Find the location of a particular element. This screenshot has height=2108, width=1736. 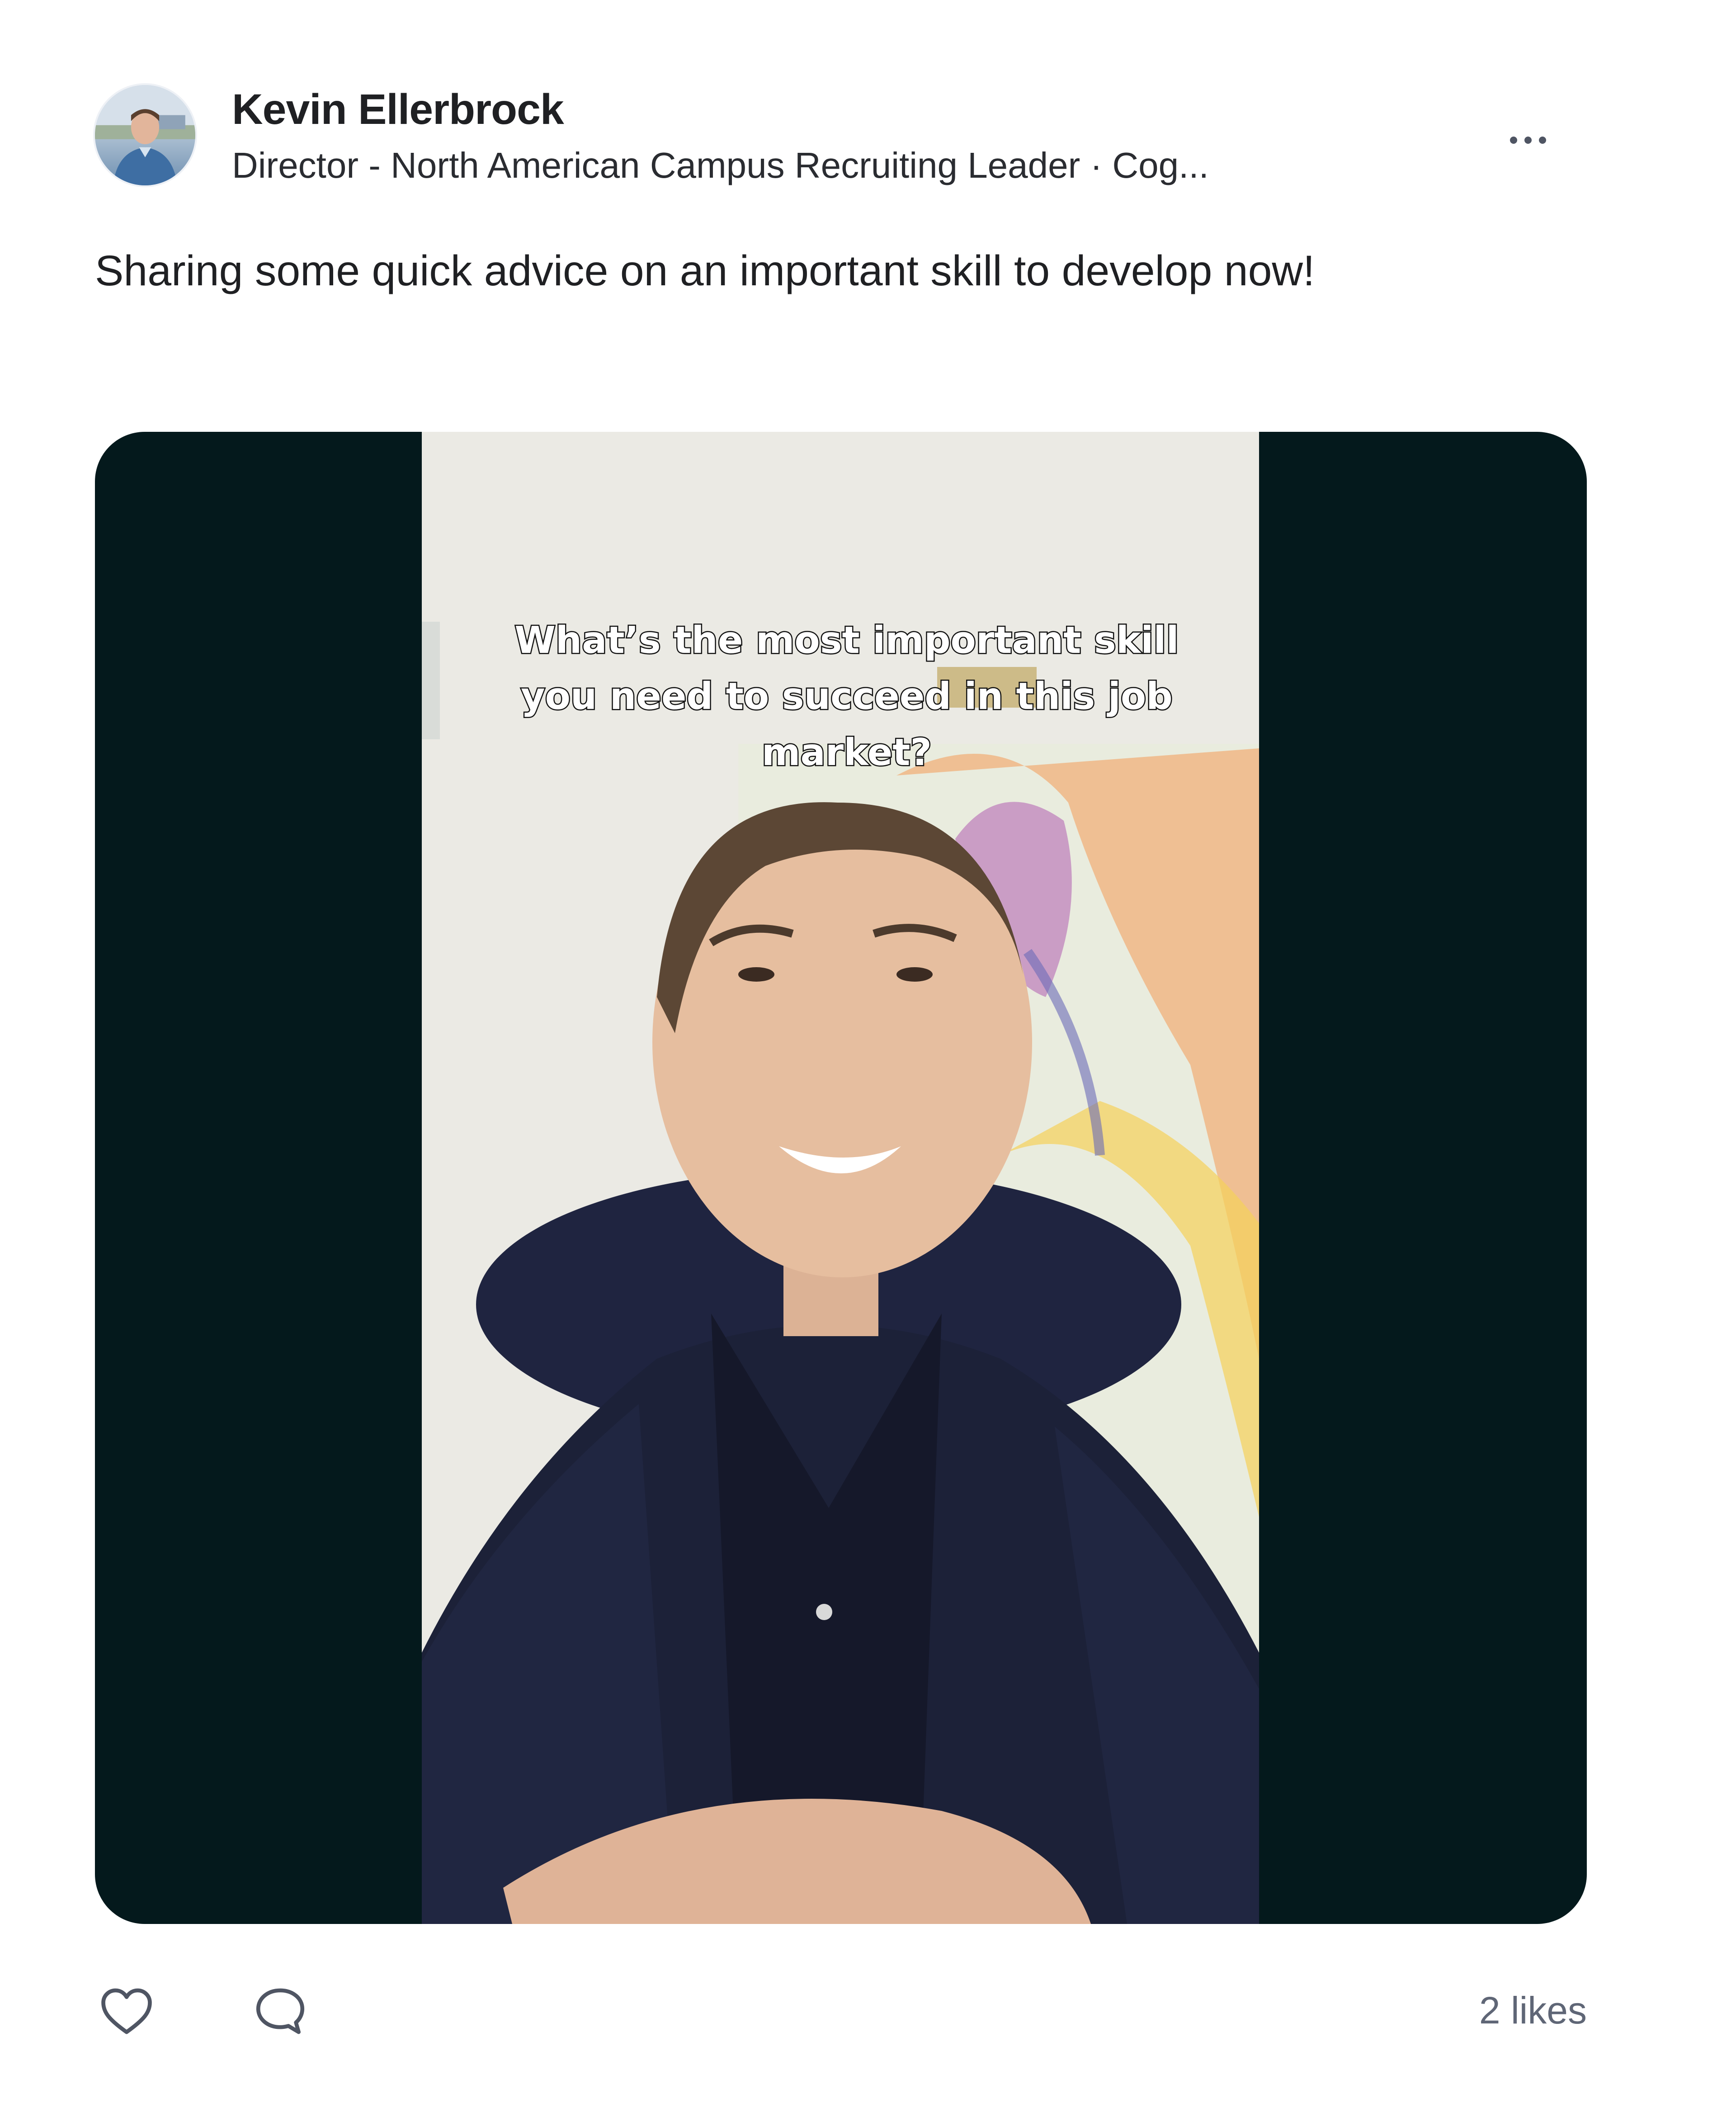

likes-count: 2 likes is located at coordinates (1533, 2010).